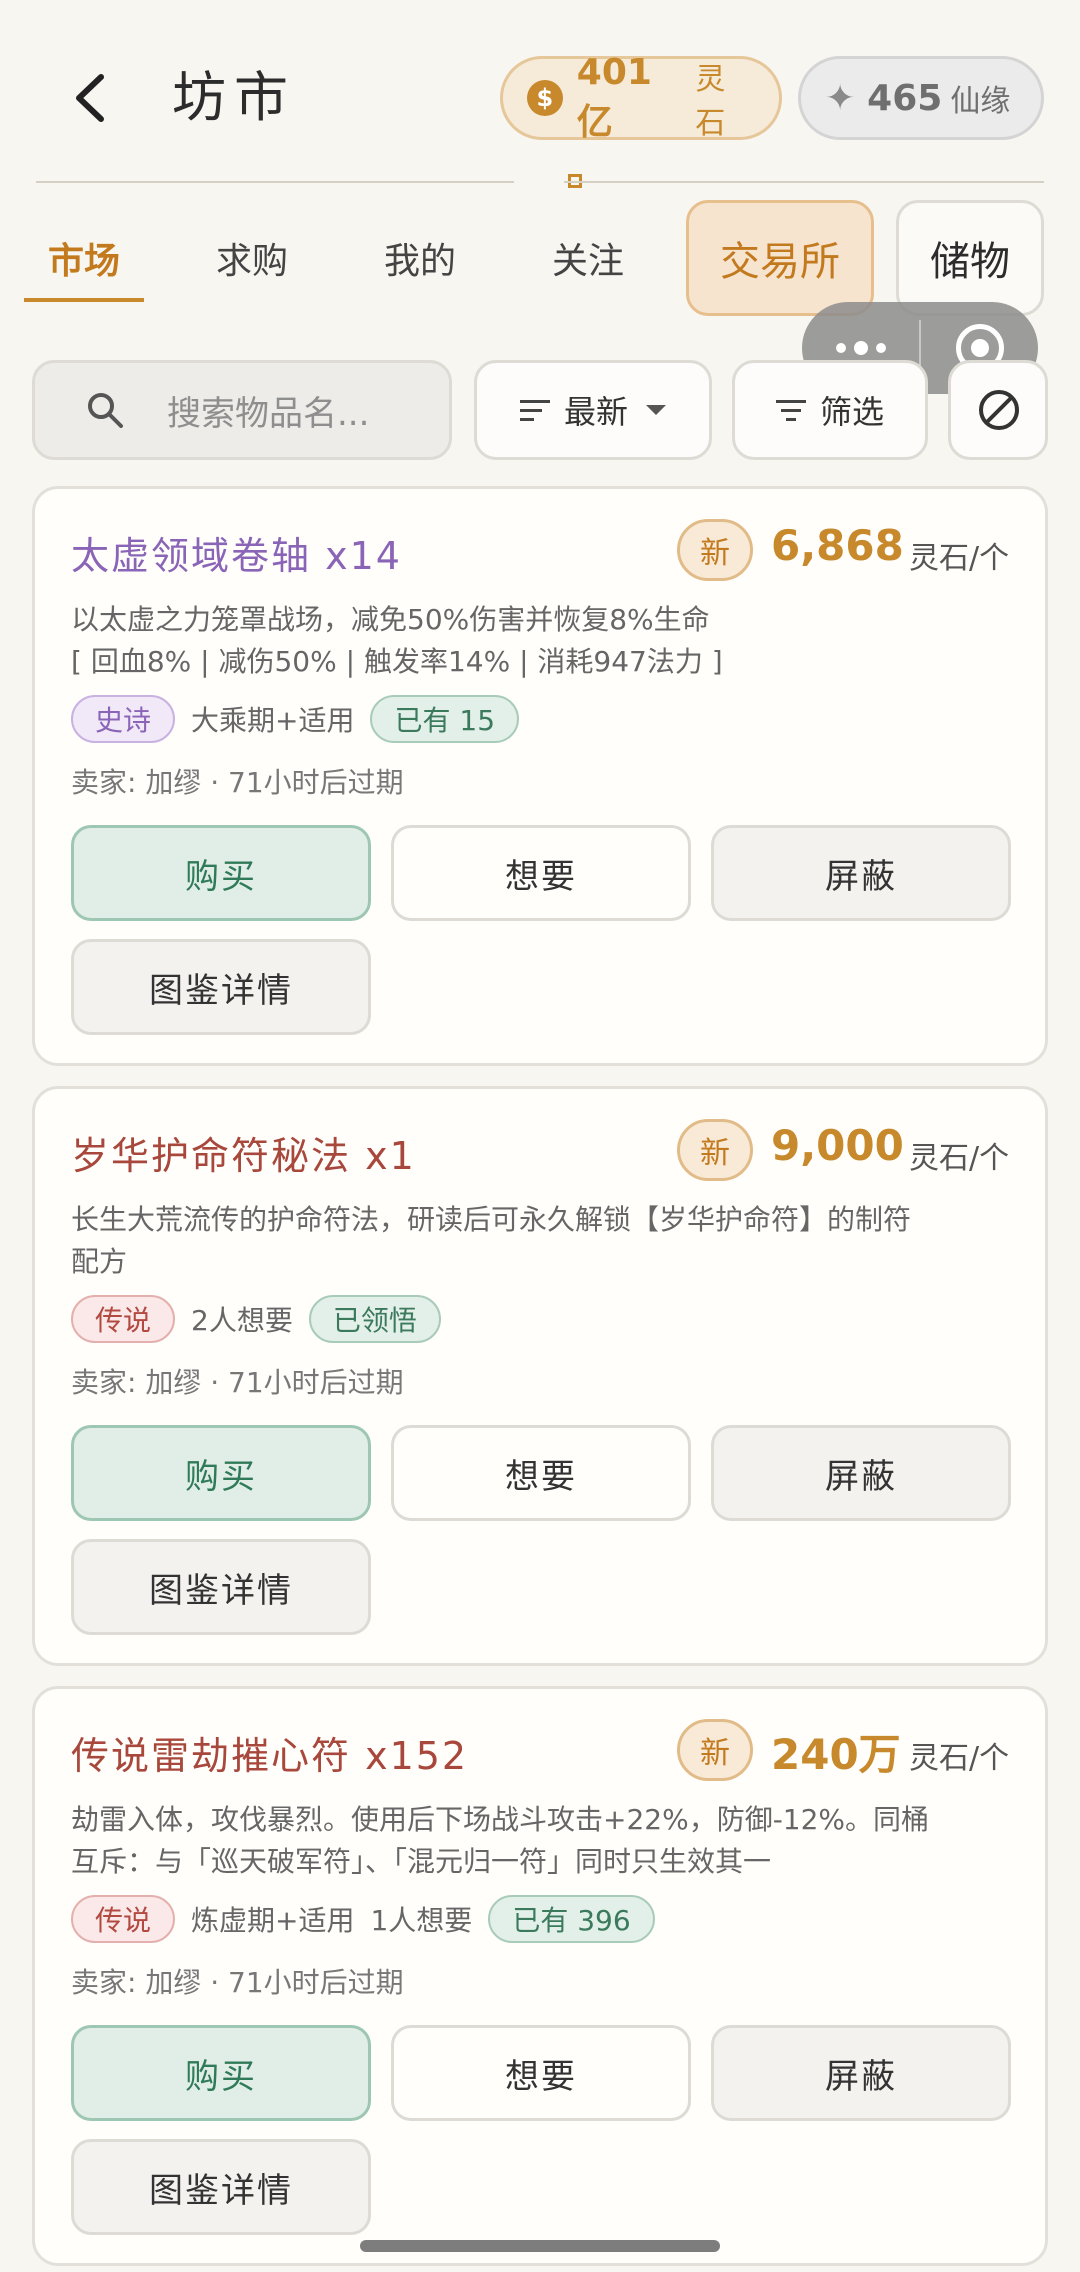 This screenshot has height=2272, width=1080. What do you see at coordinates (588, 258) in the screenshot?
I see `tab-follow: 关注` at bounding box center [588, 258].